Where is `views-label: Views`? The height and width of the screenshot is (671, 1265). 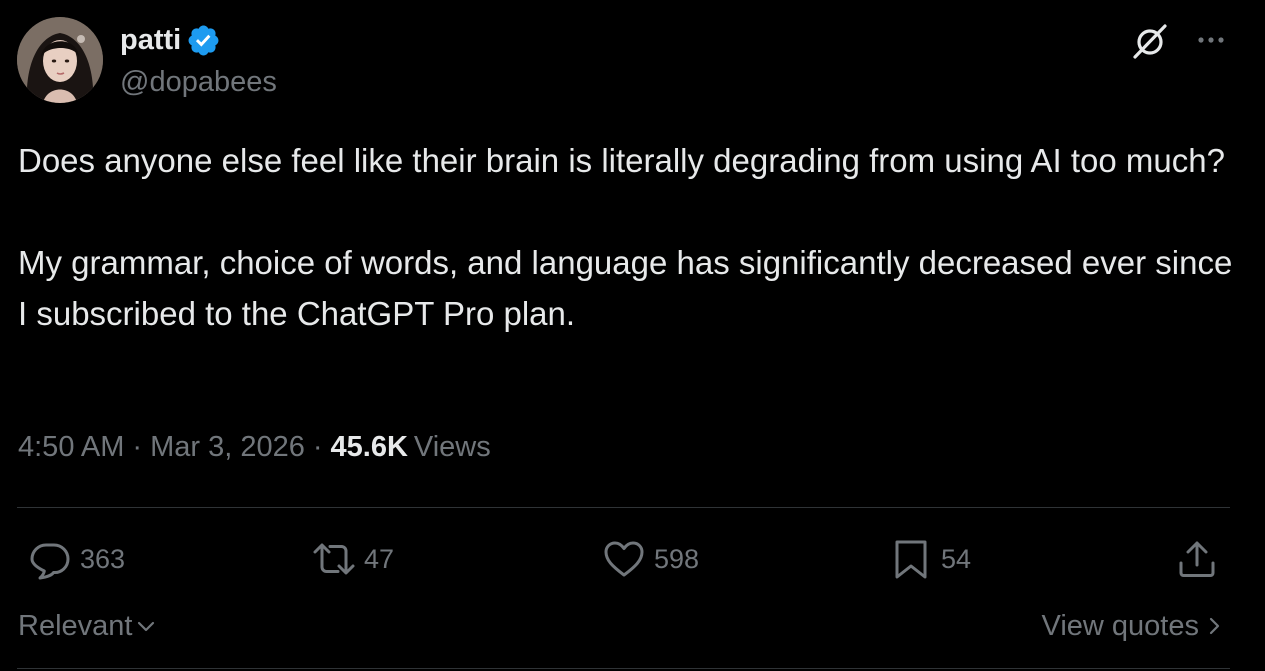 views-label: Views is located at coordinates (452, 447).